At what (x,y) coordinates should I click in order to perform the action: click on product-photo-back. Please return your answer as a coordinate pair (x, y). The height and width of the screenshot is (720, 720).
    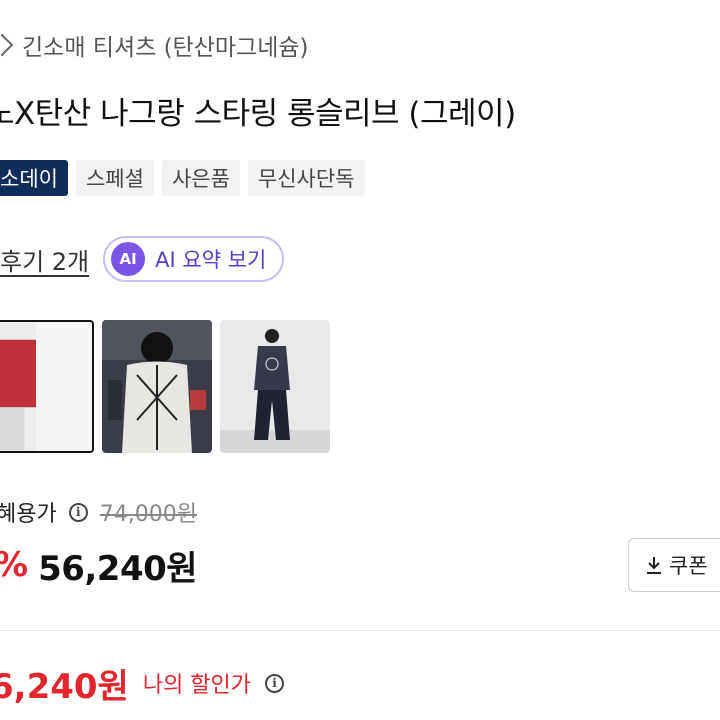
    Looking at the image, I should click on (157, 386).